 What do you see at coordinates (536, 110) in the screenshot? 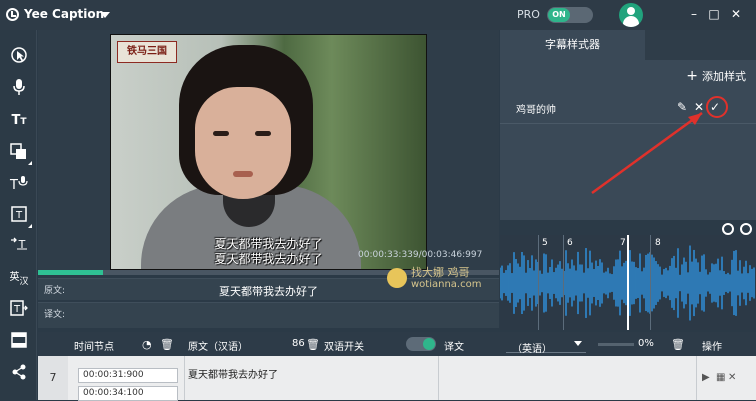
I see `style-name: 鸡哥的帅` at bounding box center [536, 110].